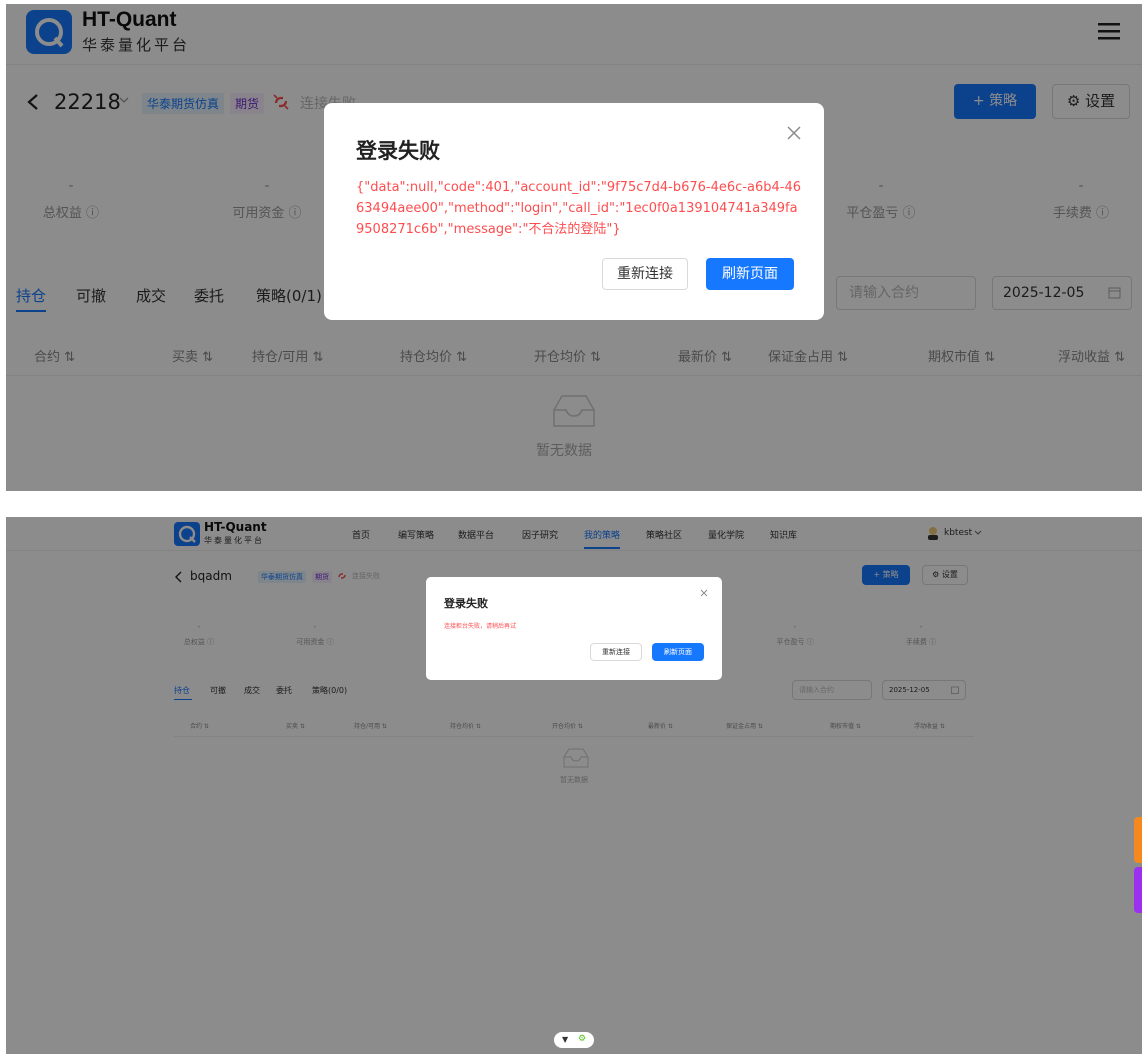 This screenshot has height=1058, width=1148. Describe the element at coordinates (1138, 840) in the screenshot. I see `side-widget-orange` at that location.